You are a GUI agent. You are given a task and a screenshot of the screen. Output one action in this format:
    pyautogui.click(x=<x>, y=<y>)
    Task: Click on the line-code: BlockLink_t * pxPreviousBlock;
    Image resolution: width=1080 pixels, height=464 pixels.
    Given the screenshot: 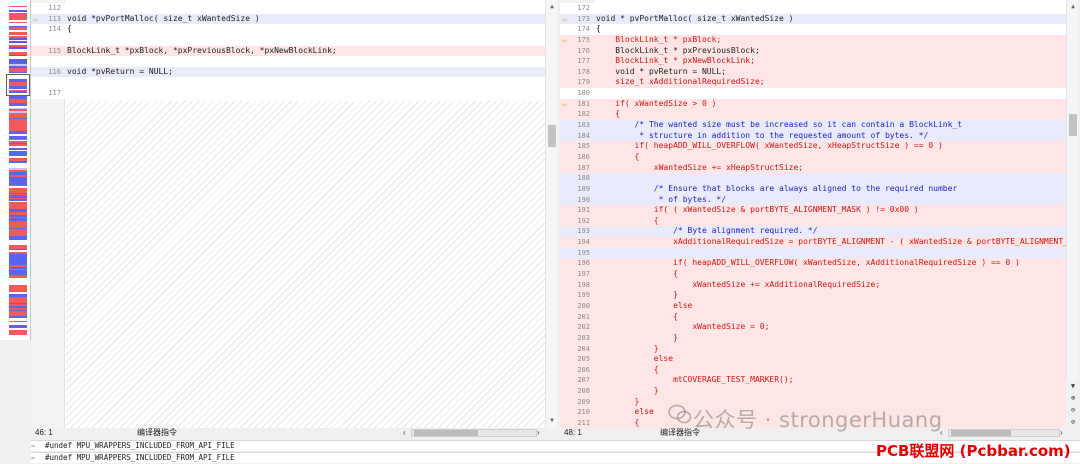 What is the action you would take?
    pyautogui.click(x=678, y=50)
    